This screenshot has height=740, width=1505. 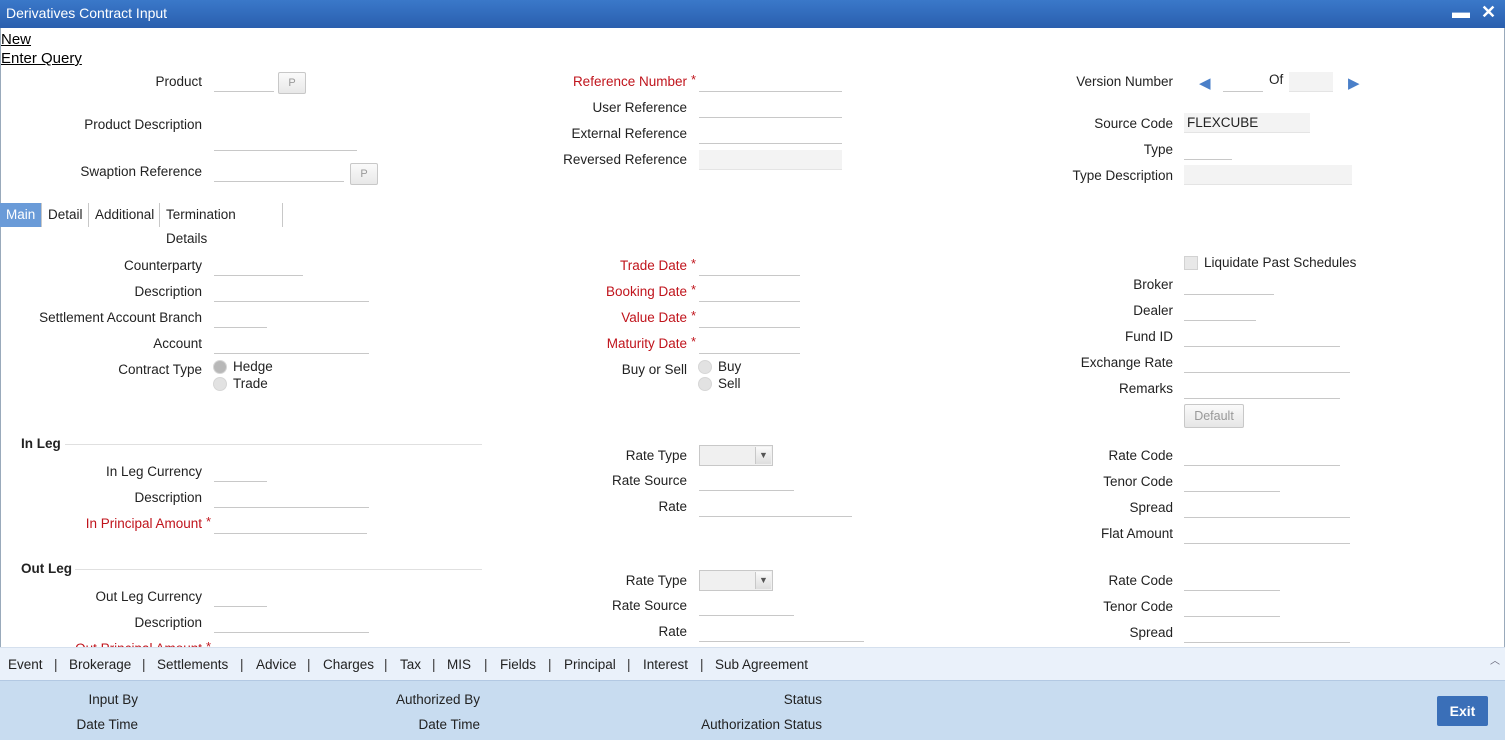 I want to click on tab-additional: Additional, so click(x=124, y=215).